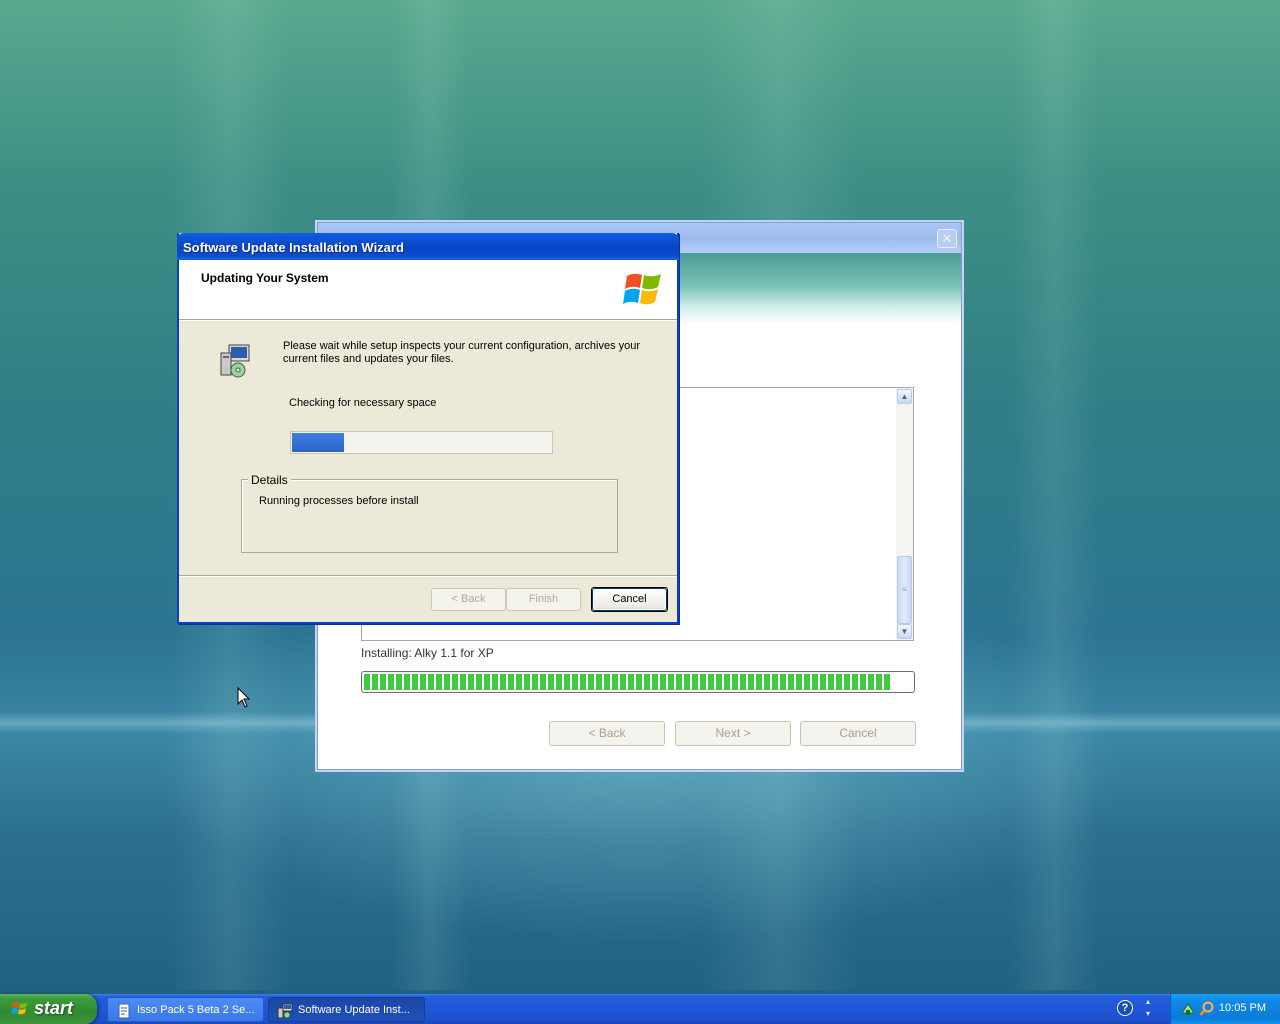  What do you see at coordinates (1125, 1008) in the screenshot?
I see `help-icon: ?` at bounding box center [1125, 1008].